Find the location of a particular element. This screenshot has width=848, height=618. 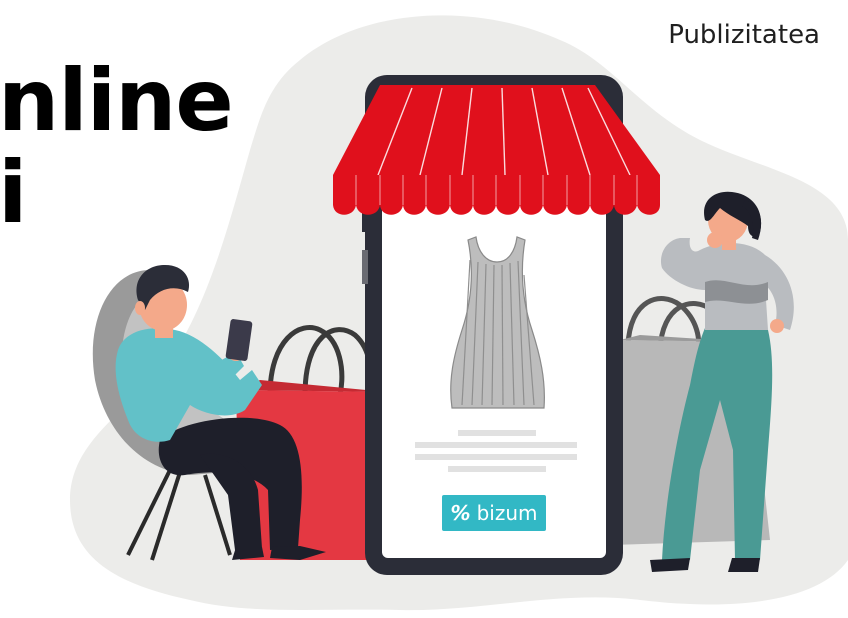

headline: nline i is located at coordinates (117, 147).